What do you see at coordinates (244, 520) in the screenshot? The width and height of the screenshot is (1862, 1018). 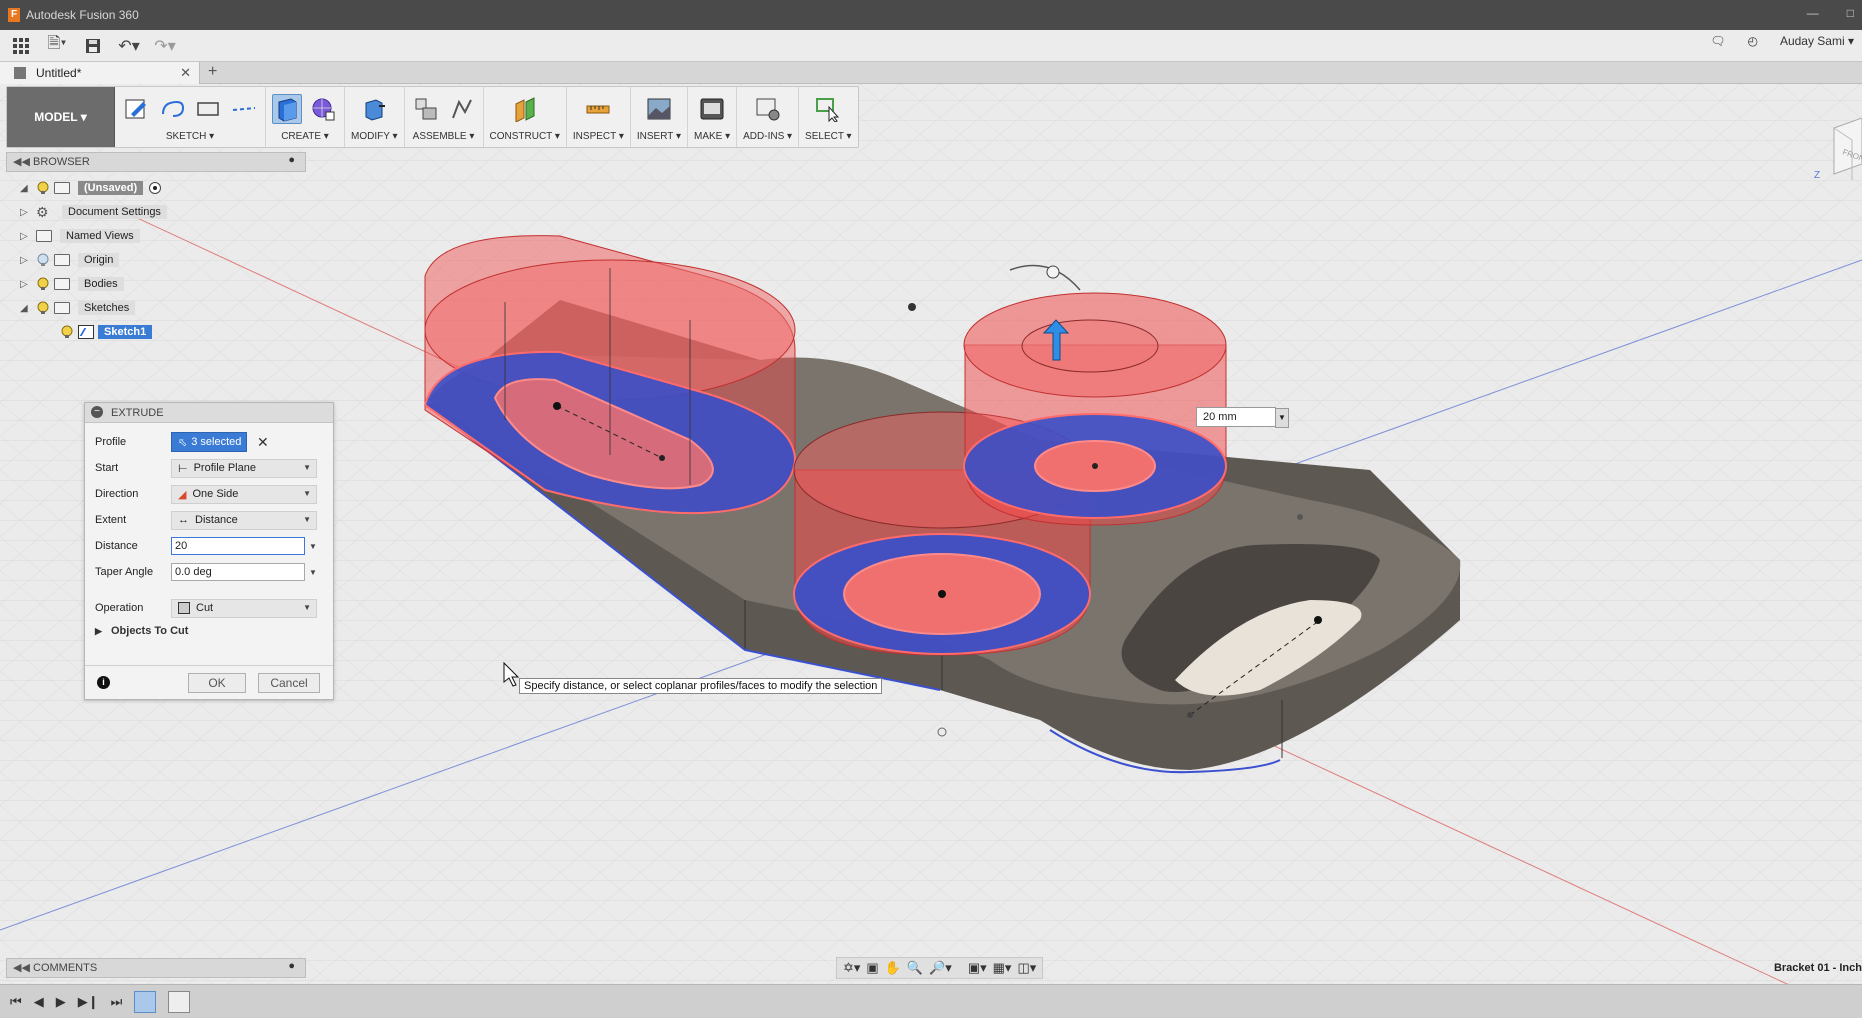 I see `extent-dropdown: ↔ Distance ▼` at bounding box center [244, 520].